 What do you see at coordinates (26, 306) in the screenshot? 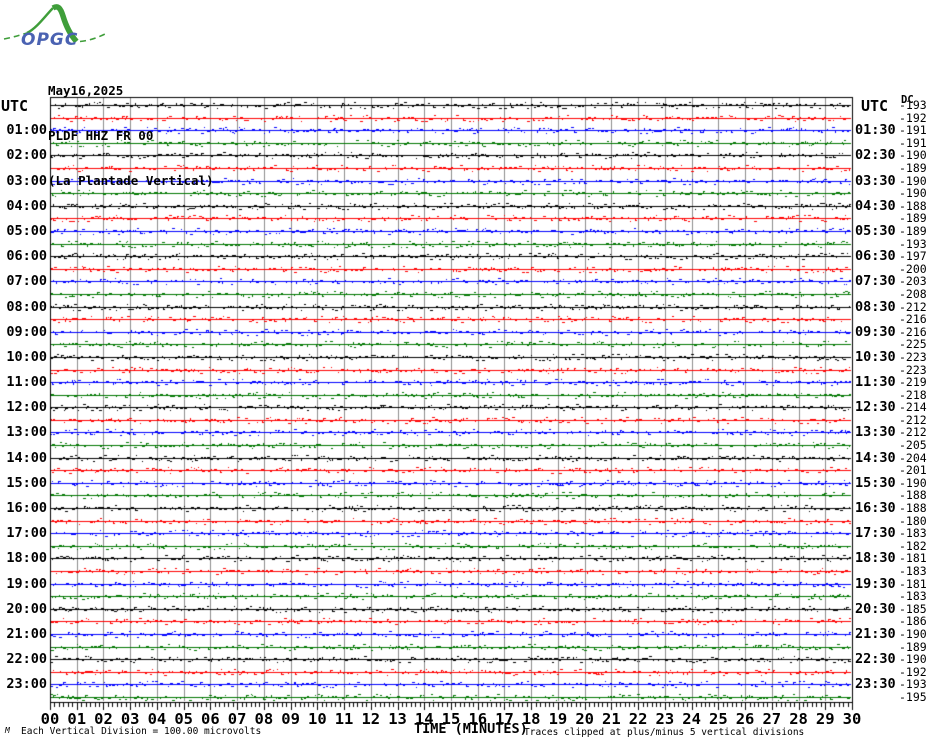
I see `left-hour-label: 08:00` at bounding box center [26, 306].